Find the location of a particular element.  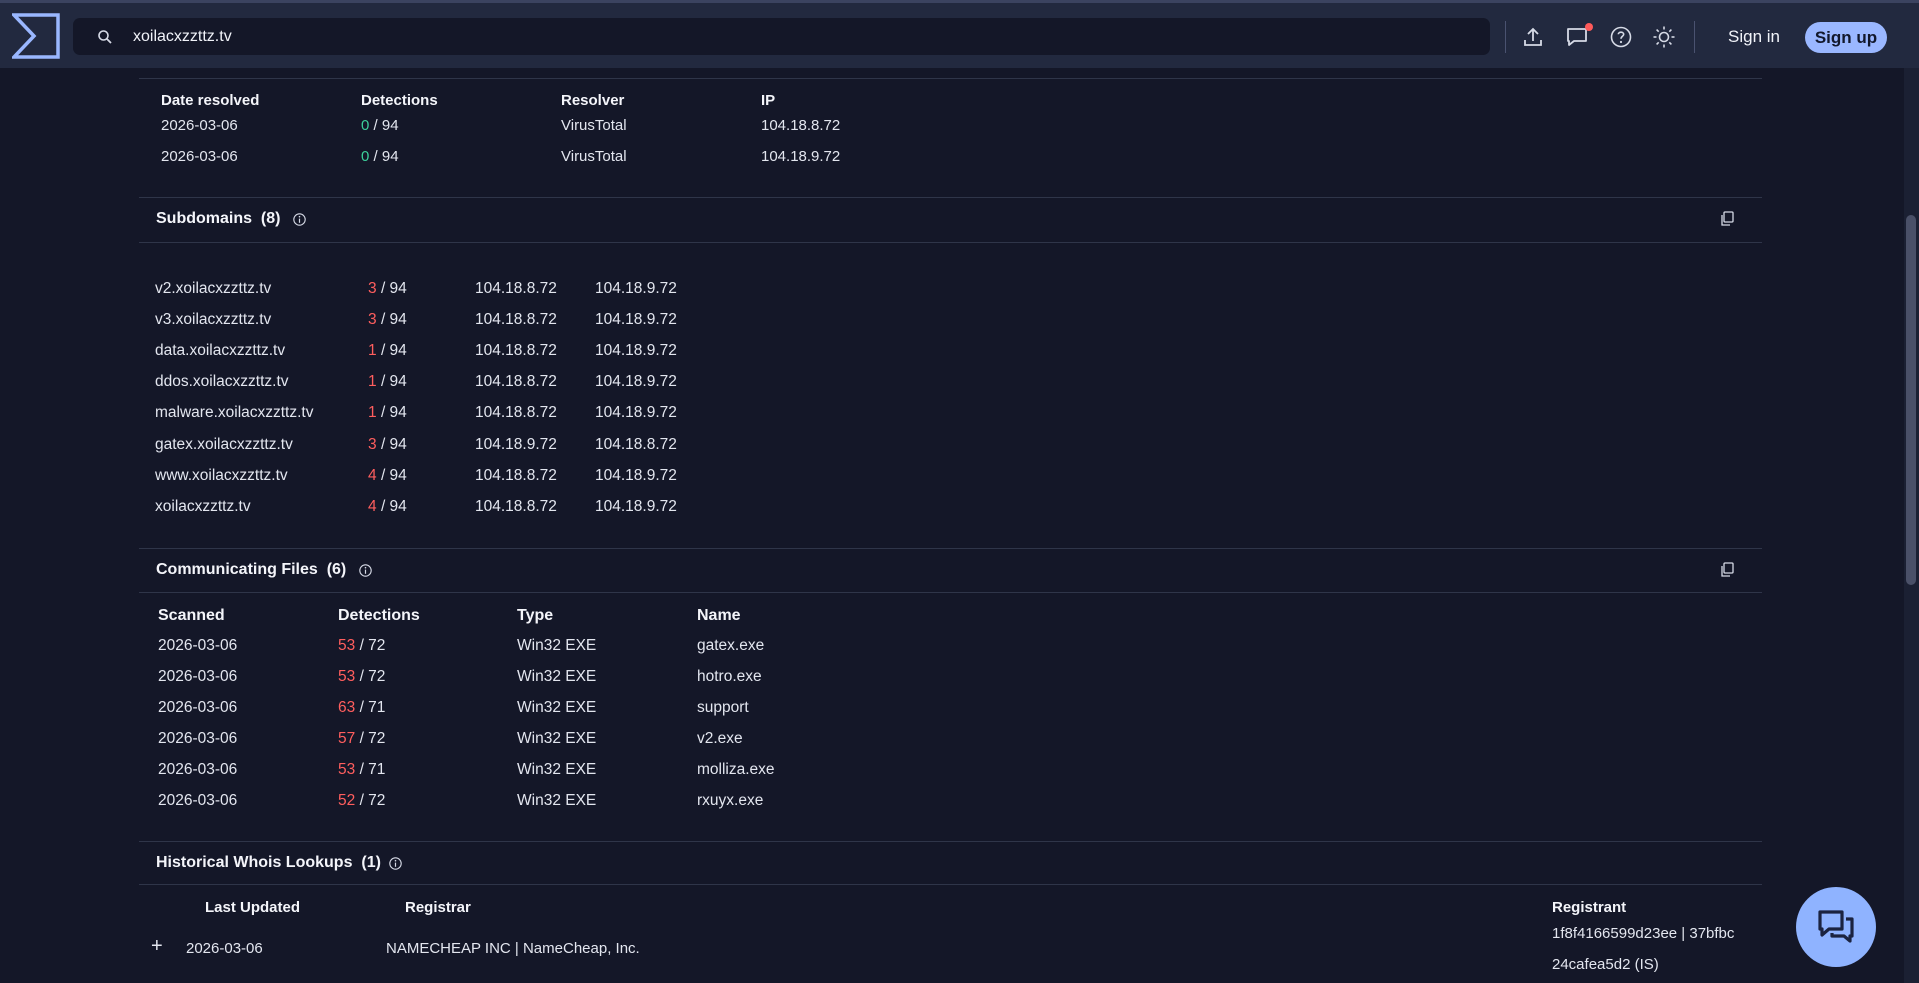

resolution-ip: 104.18.9.72 is located at coordinates (800, 156).